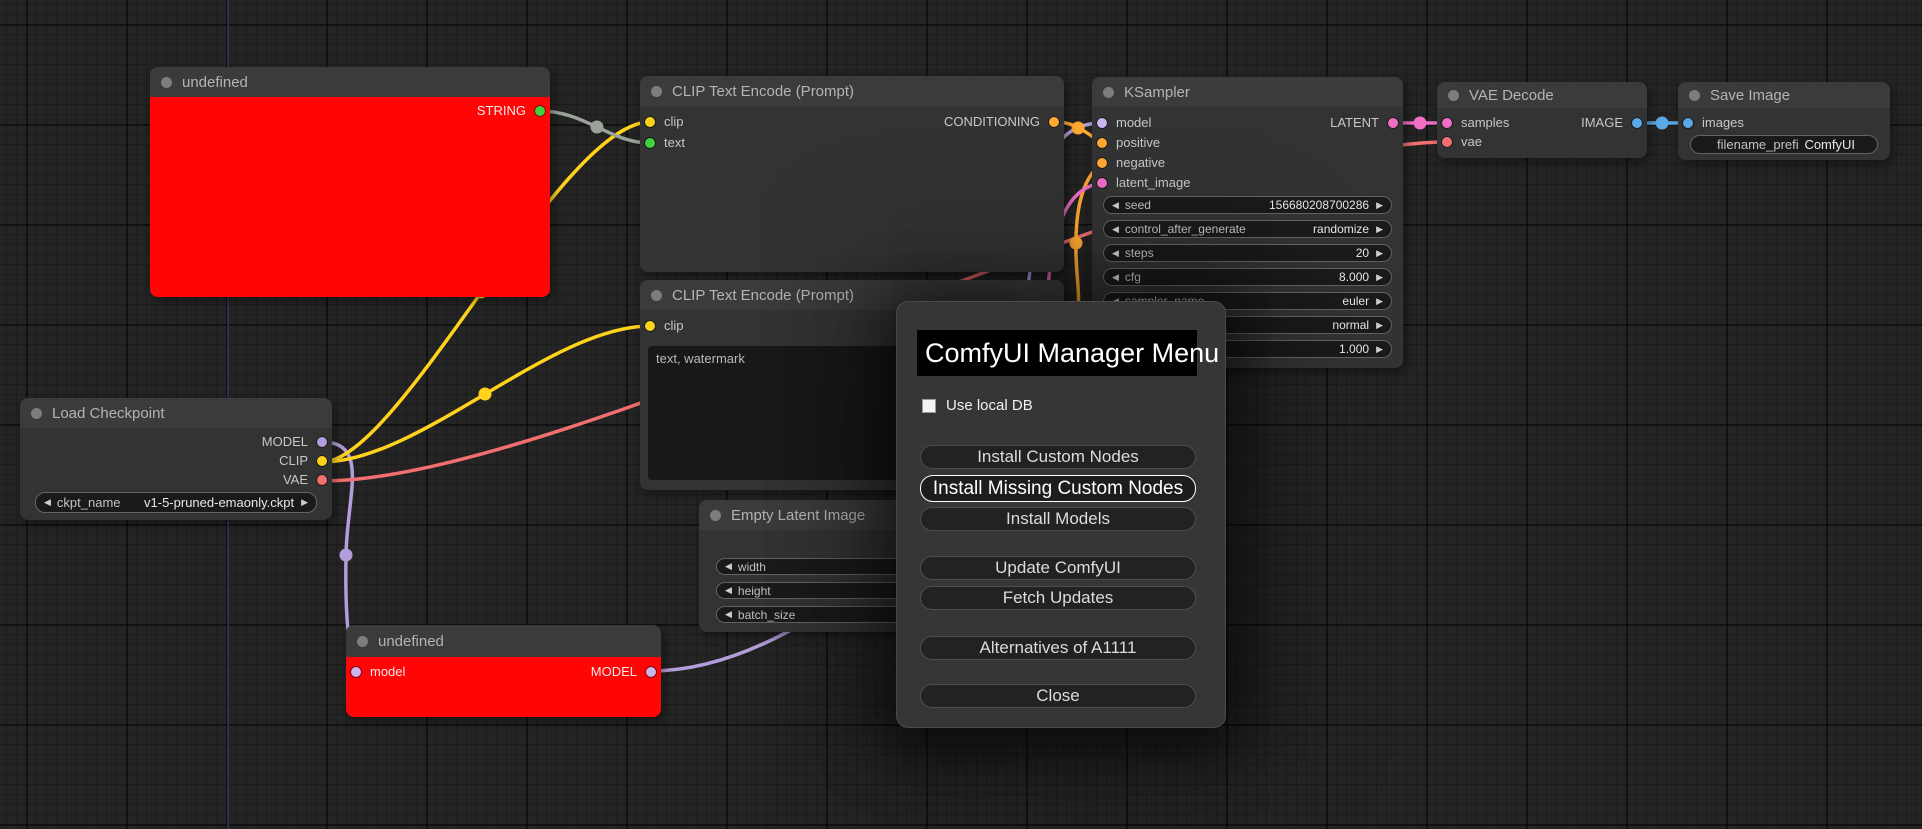 This screenshot has width=1922, height=829. I want to click on link-dot-image, so click(1662, 123).